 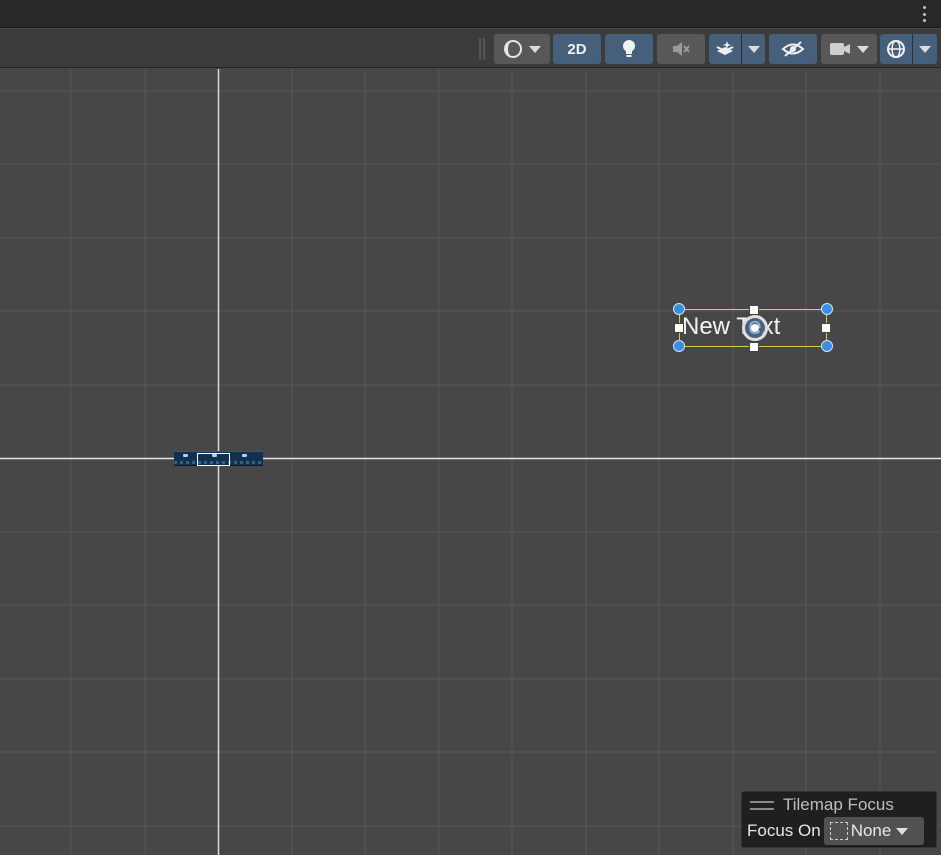 I want to click on audio-mute-icon, so click(x=681, y=49).